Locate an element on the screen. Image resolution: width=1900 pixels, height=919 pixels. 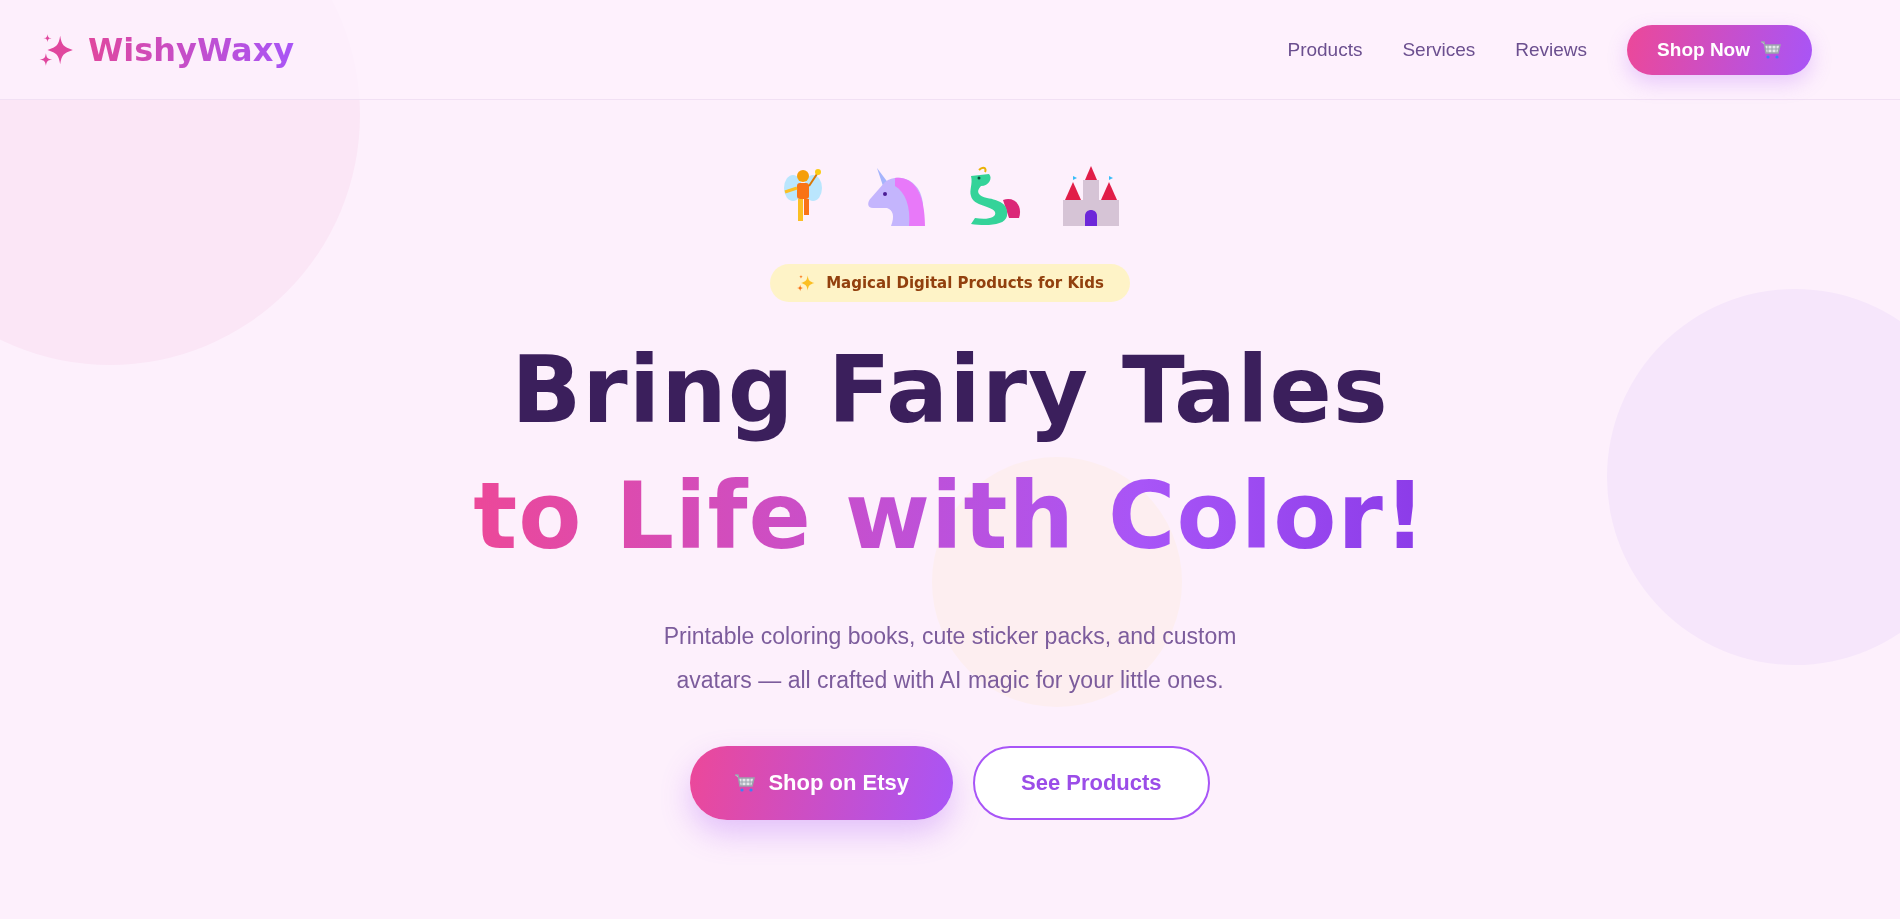
hero-subtitle: Printable coloring books, cute sticker packs, and custom avatars — all crafted with AI magic for your little ones. is located at coordinates (950, 658).